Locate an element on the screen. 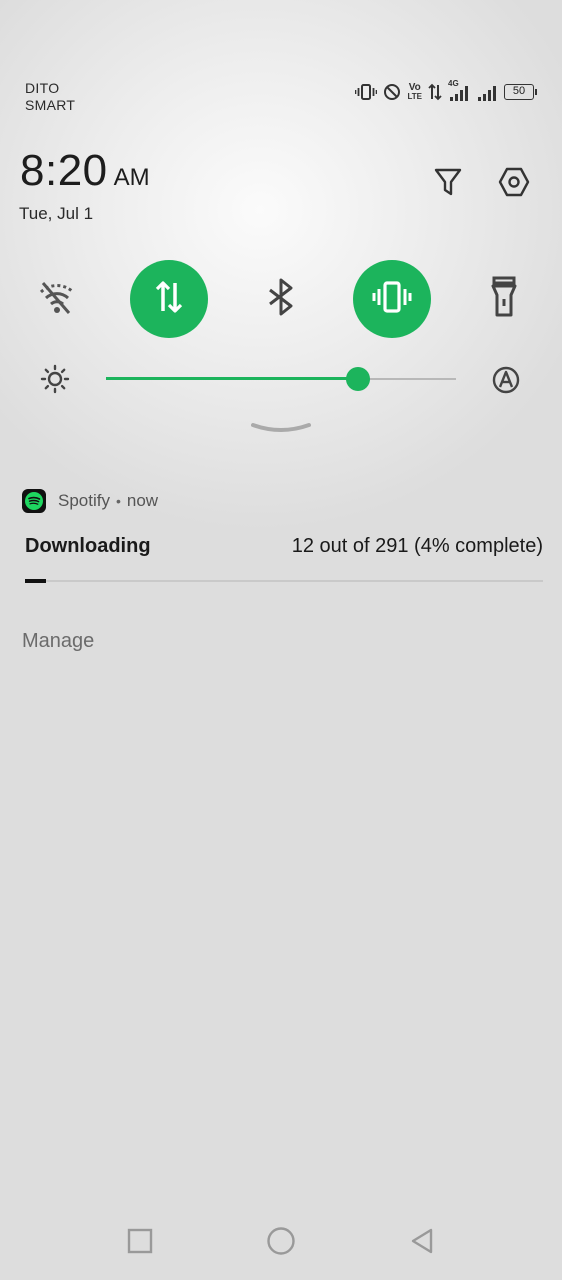  clock-ampm: AM is located at coordinates (131, 177).